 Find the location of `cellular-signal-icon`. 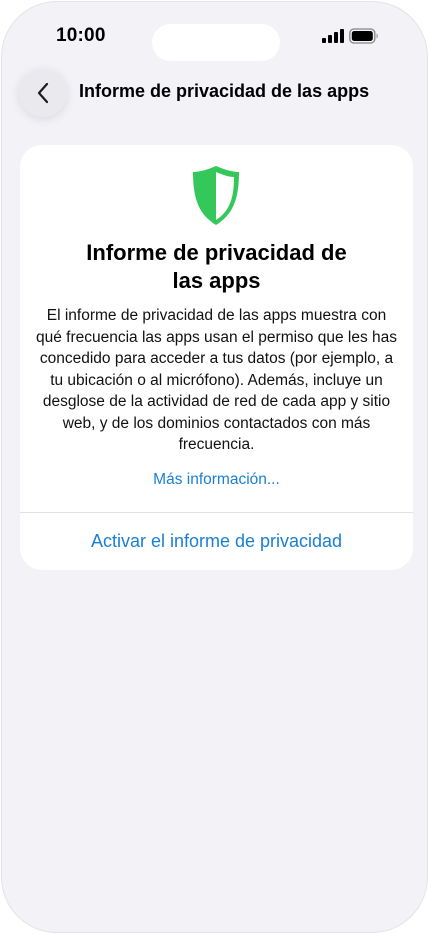

cellular-signal-icon is located at coordinates (333, 36).